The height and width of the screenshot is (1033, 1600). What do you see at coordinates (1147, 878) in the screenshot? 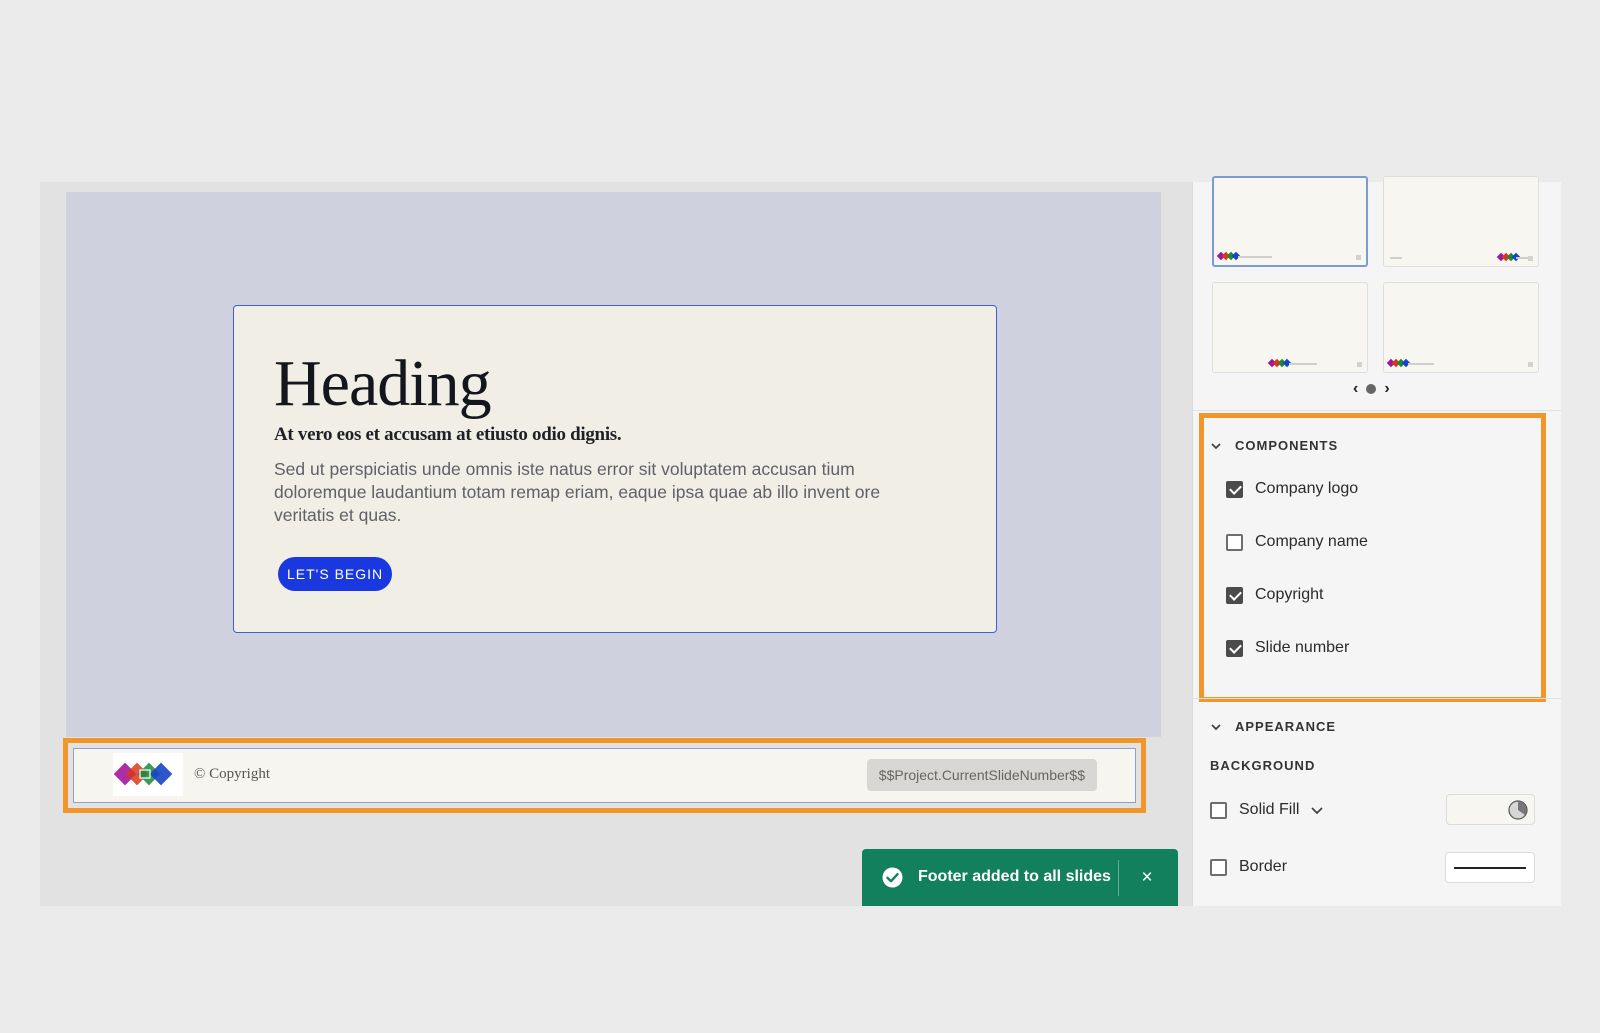
I see `toast-close-button: ×` at bounding box center [1147, 878].